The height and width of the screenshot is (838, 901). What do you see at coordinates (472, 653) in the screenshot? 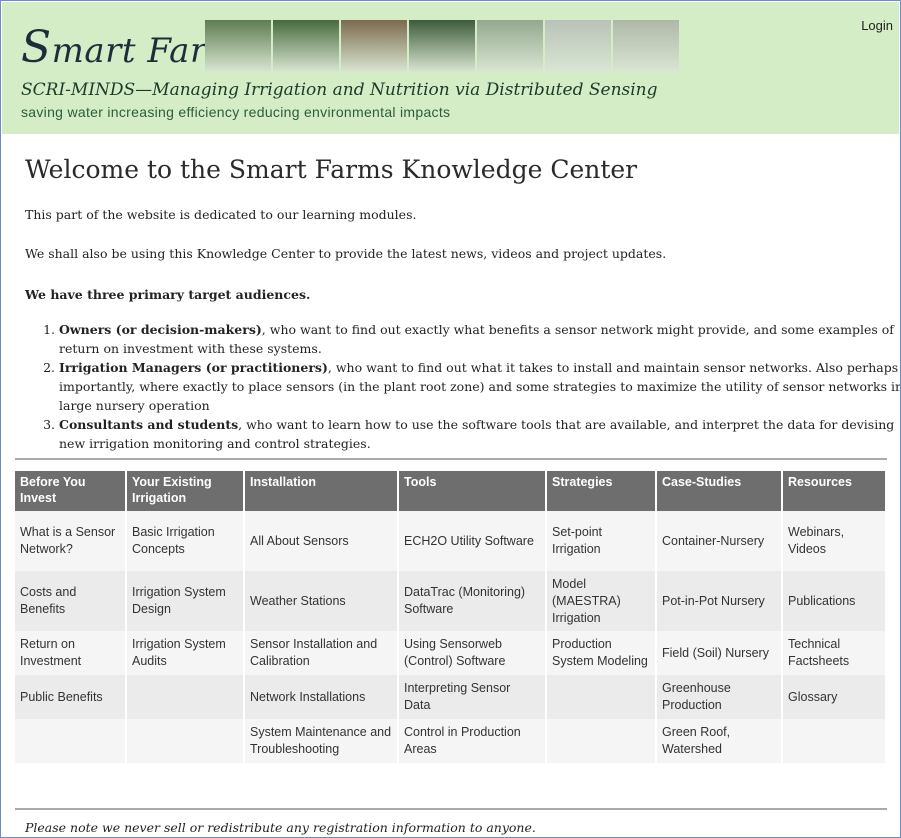
I see `module-link: Using Sensorweb (Control) Software` at bounding box center [472, 653].